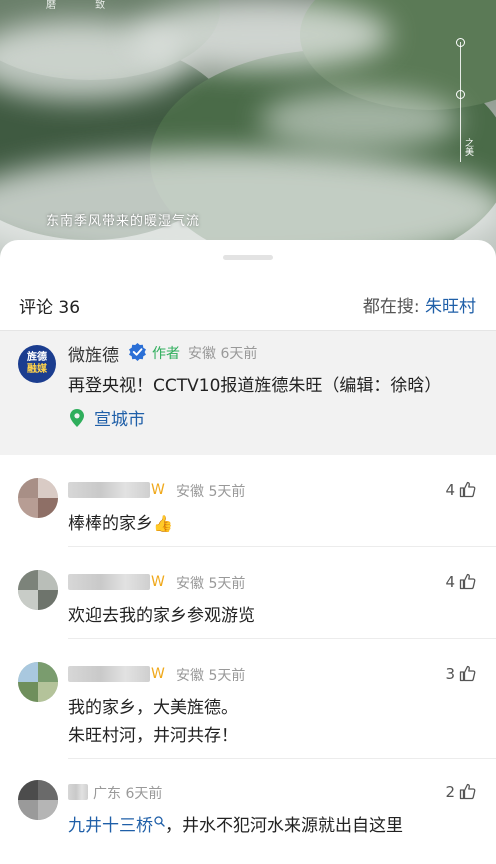 The image size is (496, 864). I want to click on trending-search-prefix: 都在搜:, so click(391, 307).